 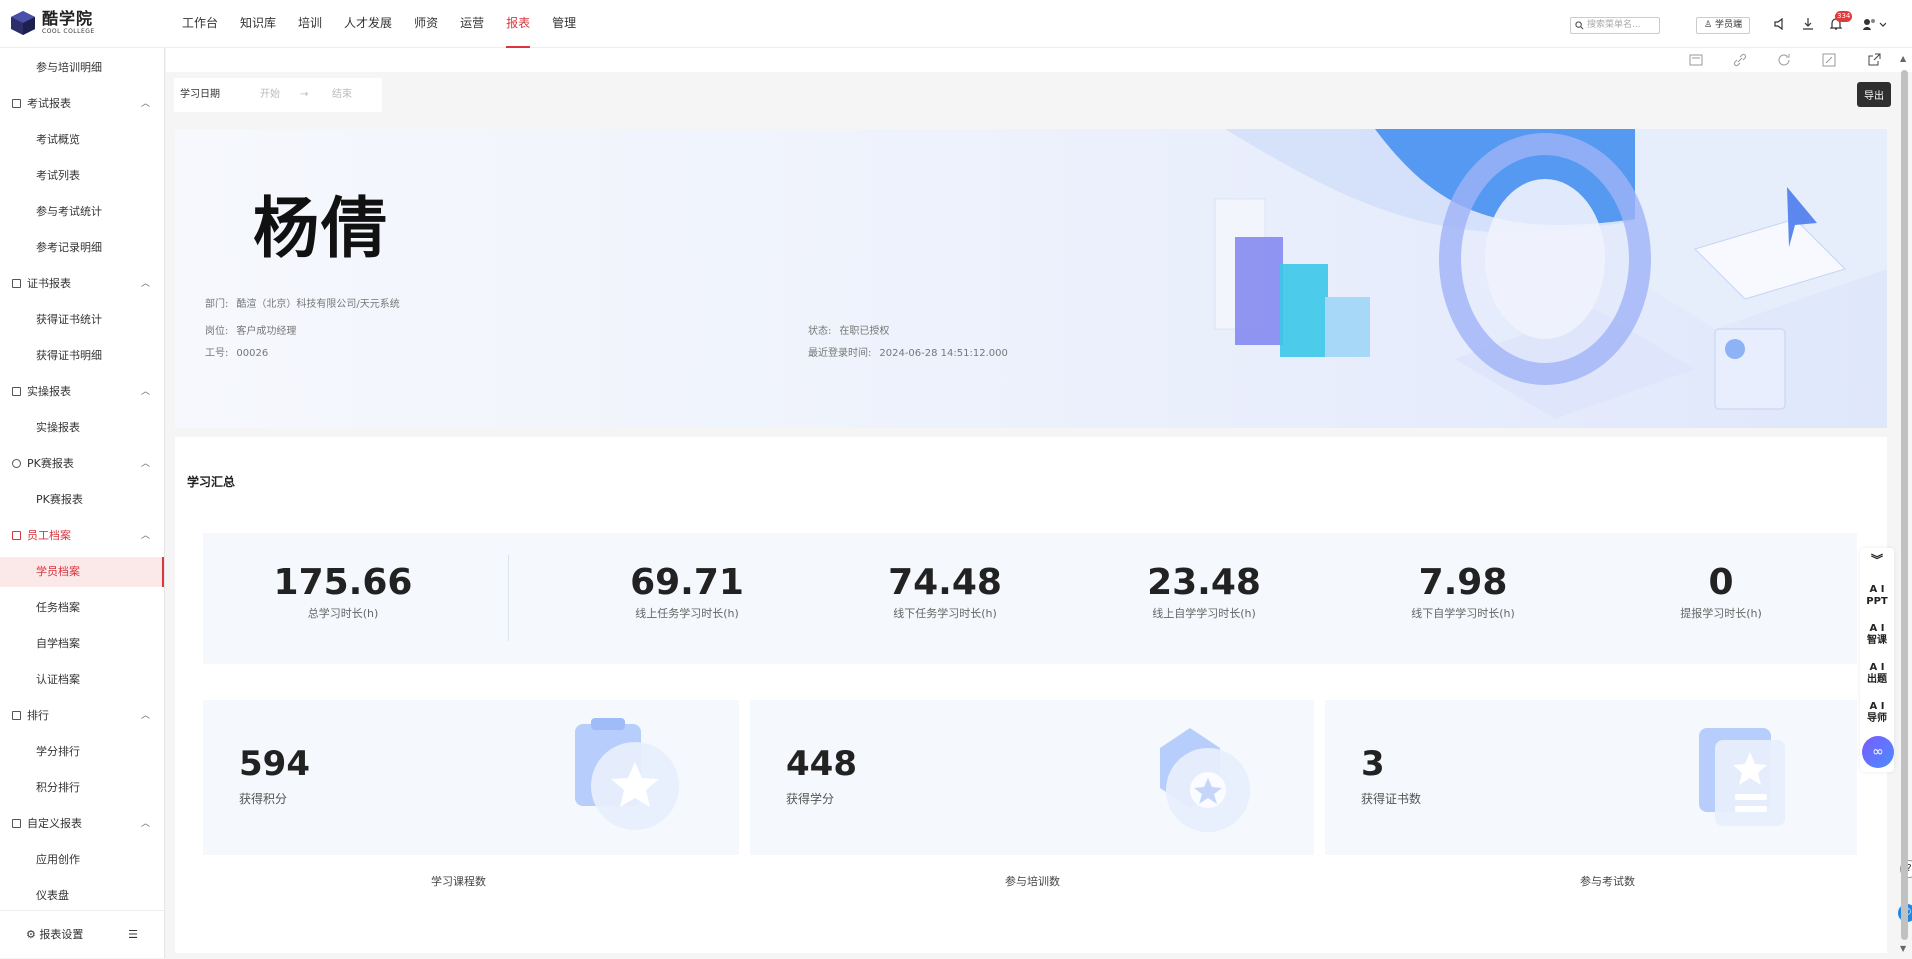 What do you see at coordinates (1780, 24) in the screenshot?
I see `speaker-icon` at bounding box center [1780, 24].